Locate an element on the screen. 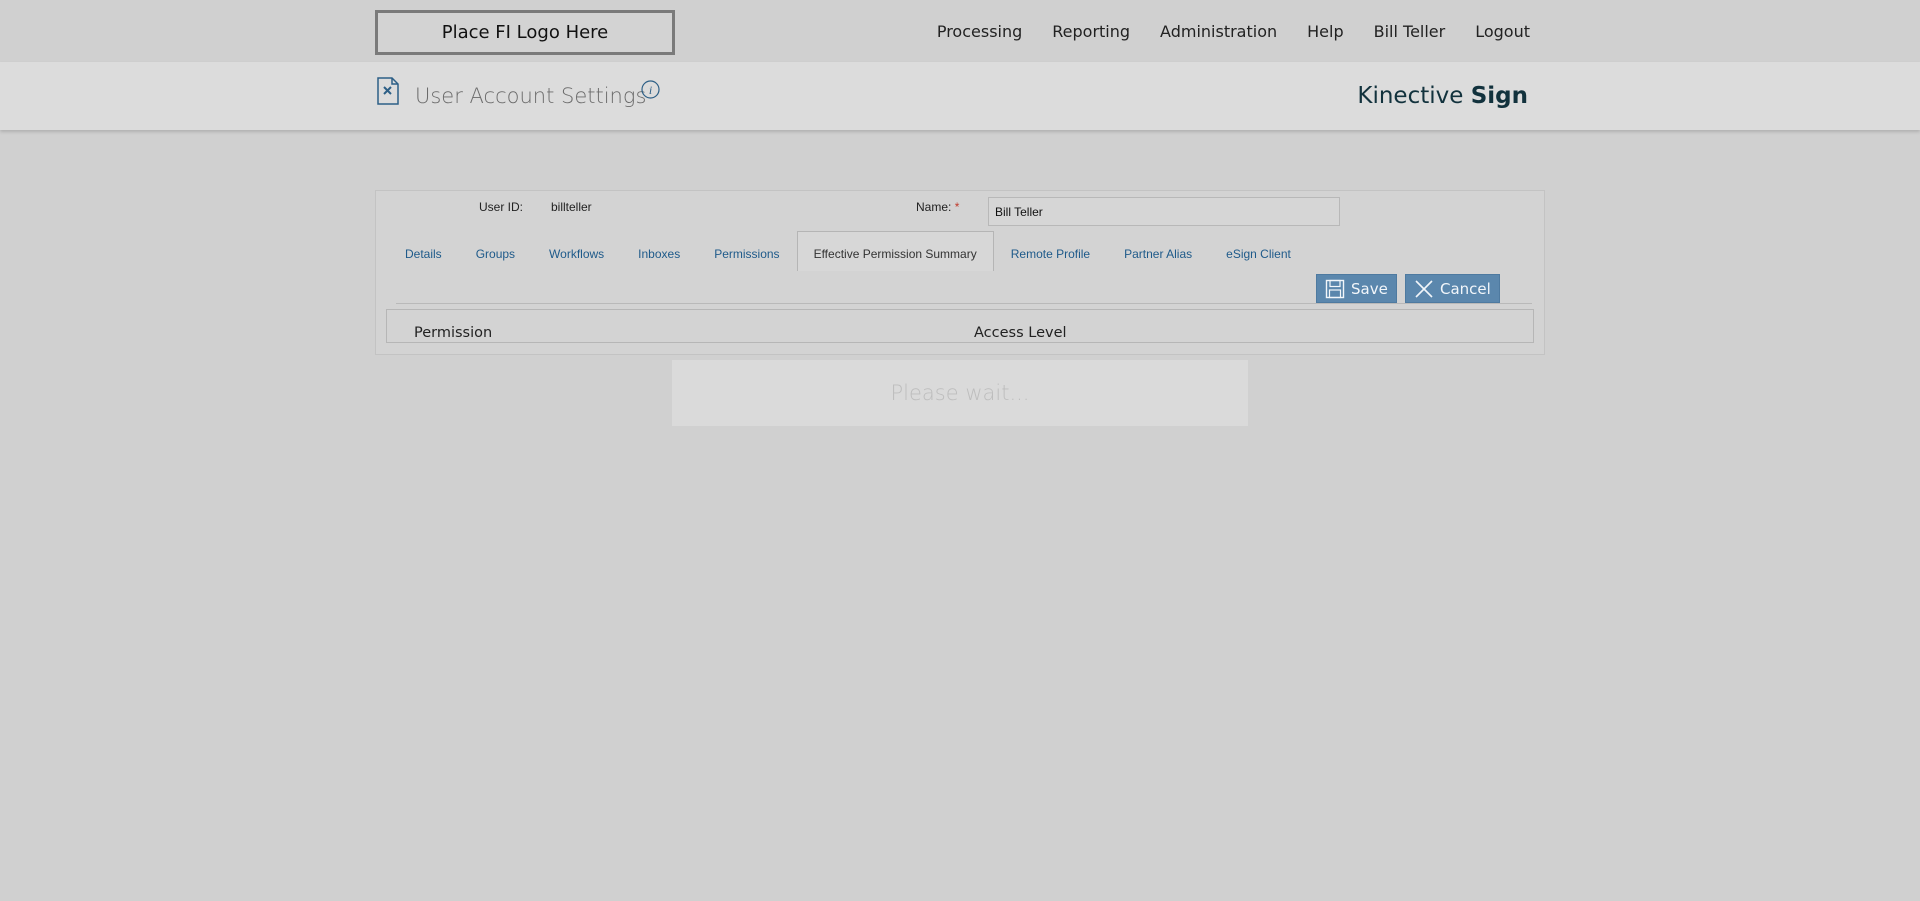 Image resolution: width=1920 pixels, height=901 pixels. nav-processing: Processing is located at coordinates (979, 31).